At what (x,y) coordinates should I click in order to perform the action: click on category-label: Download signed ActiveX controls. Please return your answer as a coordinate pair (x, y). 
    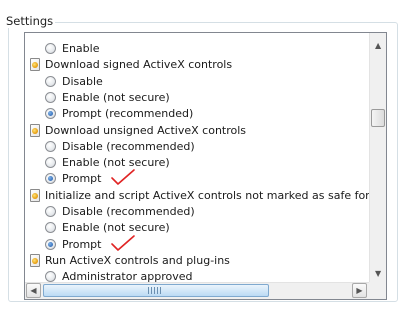
    Looking at the image, I should click on (139, 65).